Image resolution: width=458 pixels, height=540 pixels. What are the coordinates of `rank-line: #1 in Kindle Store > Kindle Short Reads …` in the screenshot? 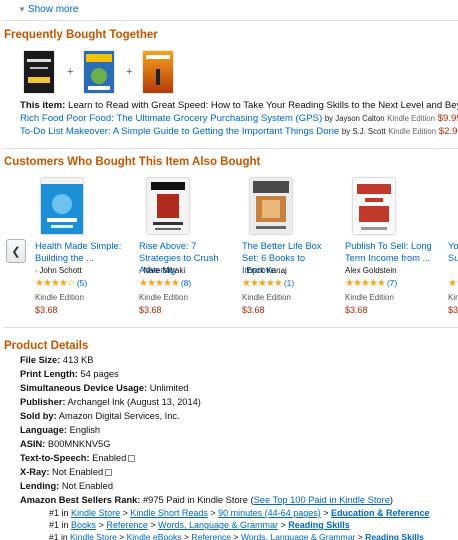 It's located at (239, 513).